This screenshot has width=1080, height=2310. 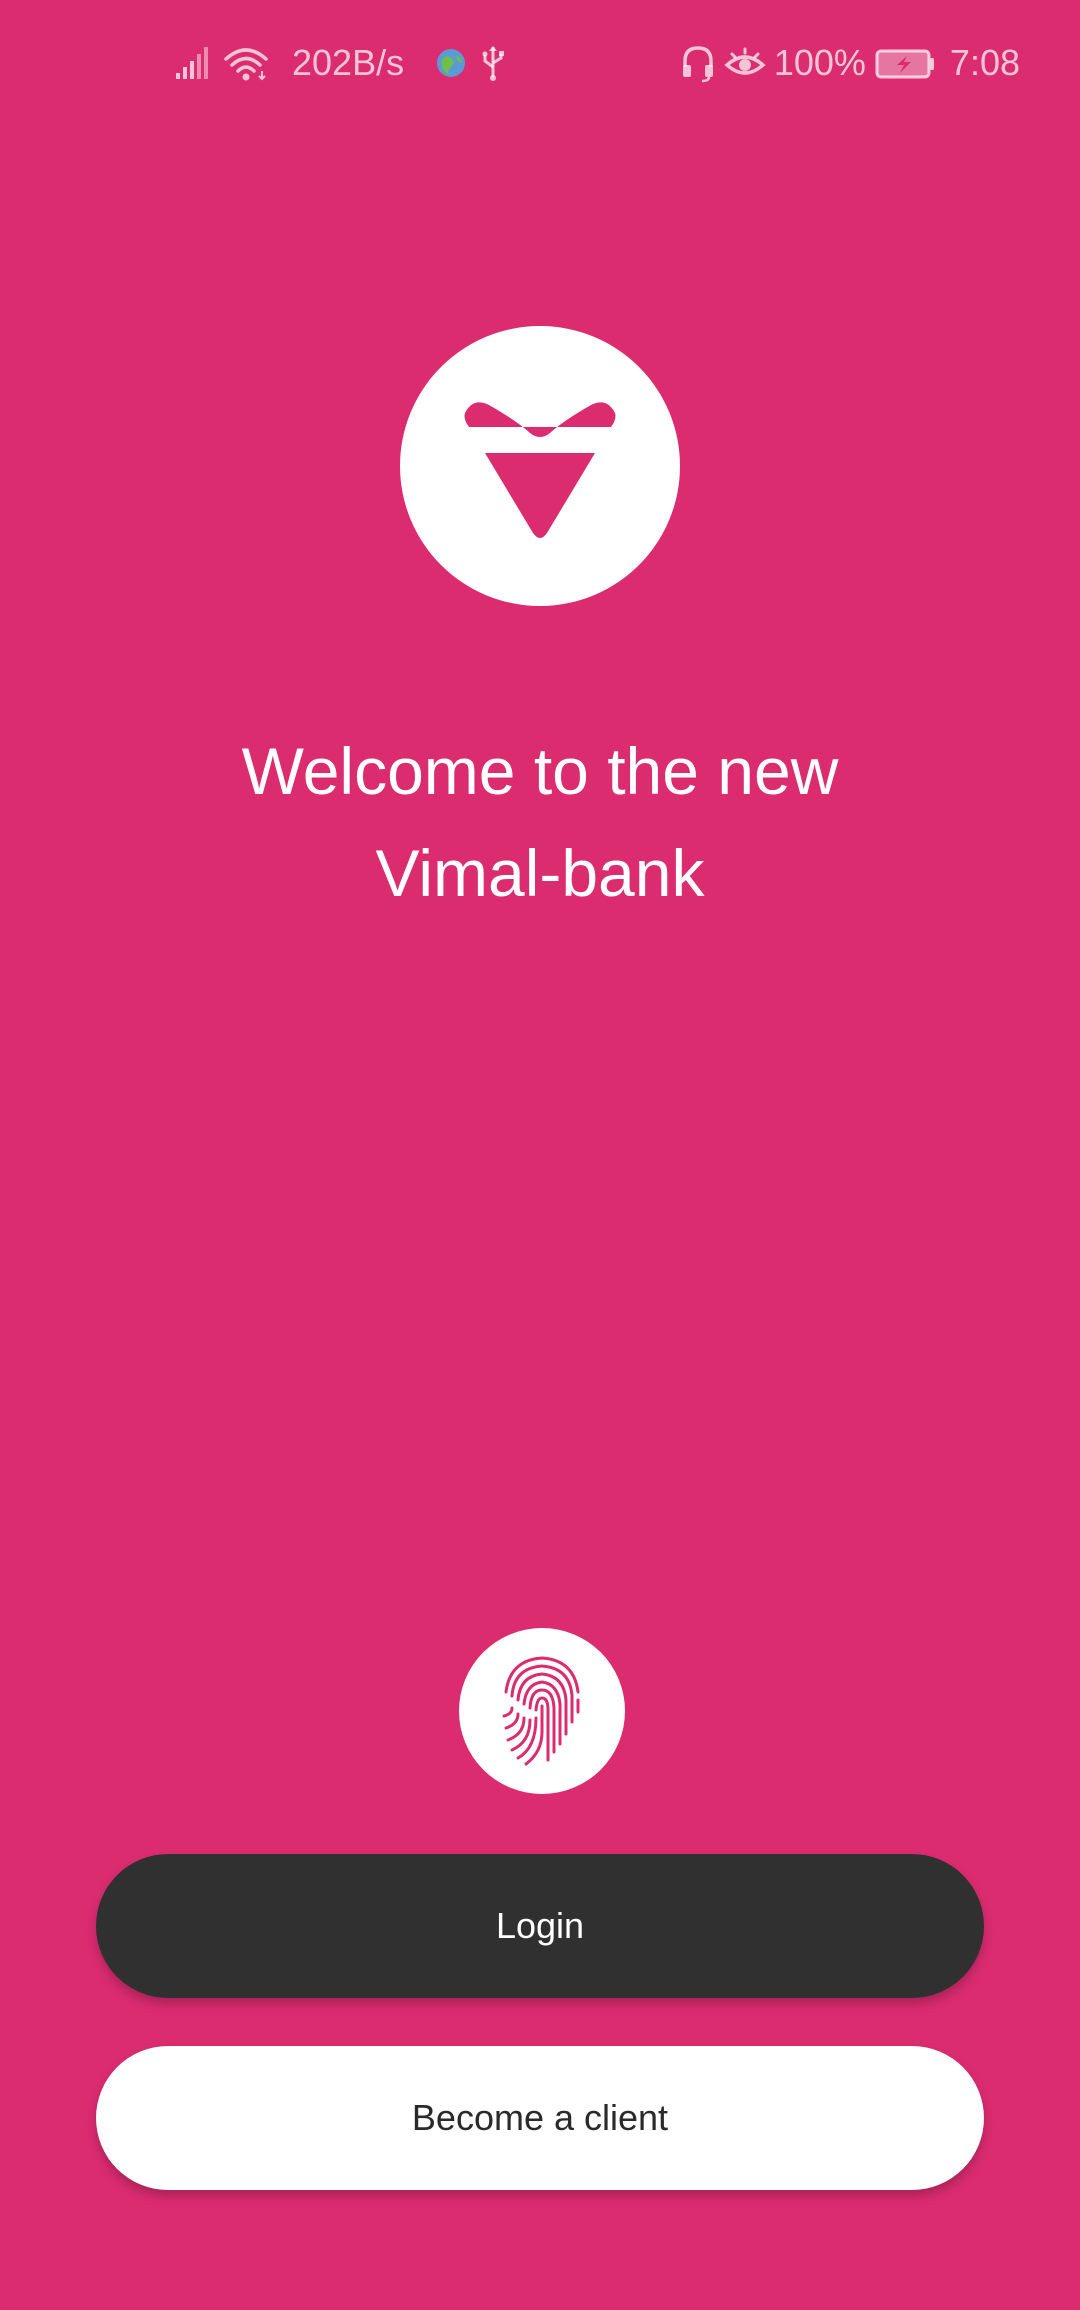 I want to click on headset-icon, so click(x=698, y=63).